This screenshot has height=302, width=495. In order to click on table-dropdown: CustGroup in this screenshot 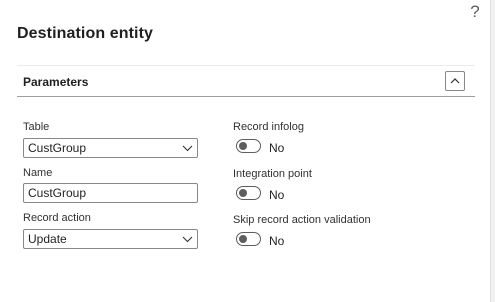, I will do `click(110, 148)`.